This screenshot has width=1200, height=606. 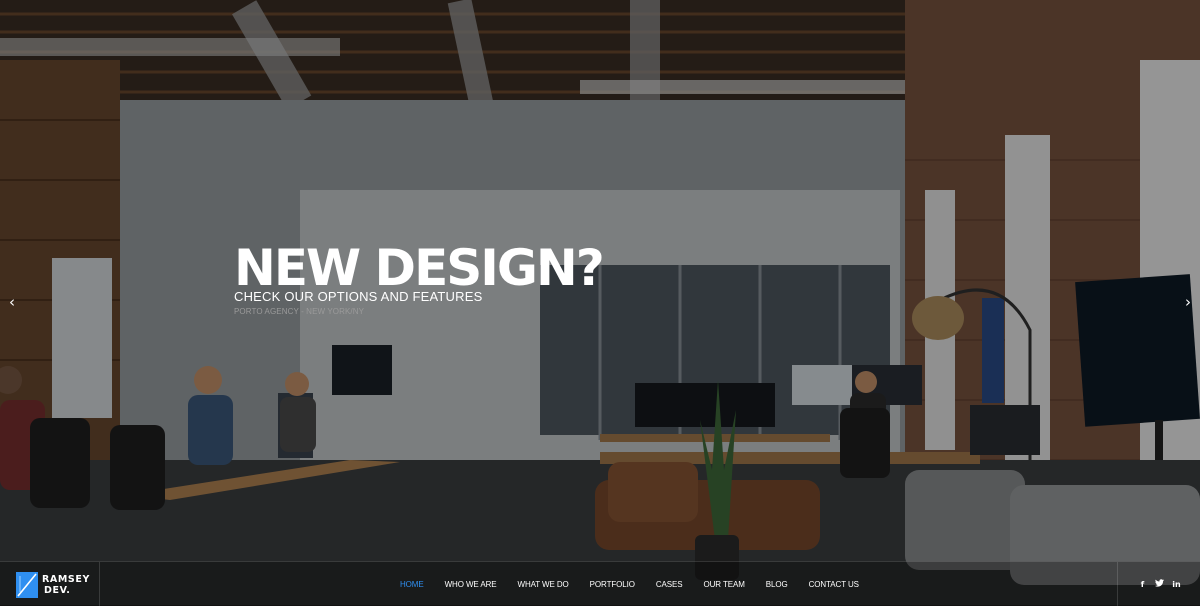 I want to click on nav-item-home: HOME, so click(x=412, y=584).